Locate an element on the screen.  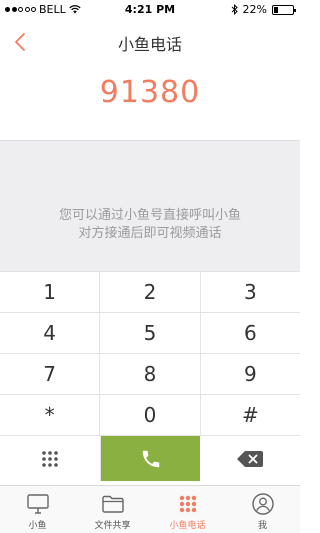
key-4: 4 is located at coordinates (50, 333).